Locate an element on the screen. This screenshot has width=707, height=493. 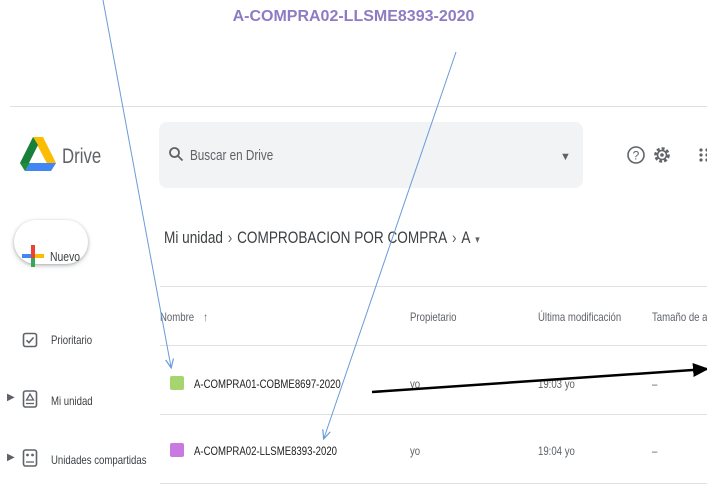
apps-icon is located at coordinates (702, 155).